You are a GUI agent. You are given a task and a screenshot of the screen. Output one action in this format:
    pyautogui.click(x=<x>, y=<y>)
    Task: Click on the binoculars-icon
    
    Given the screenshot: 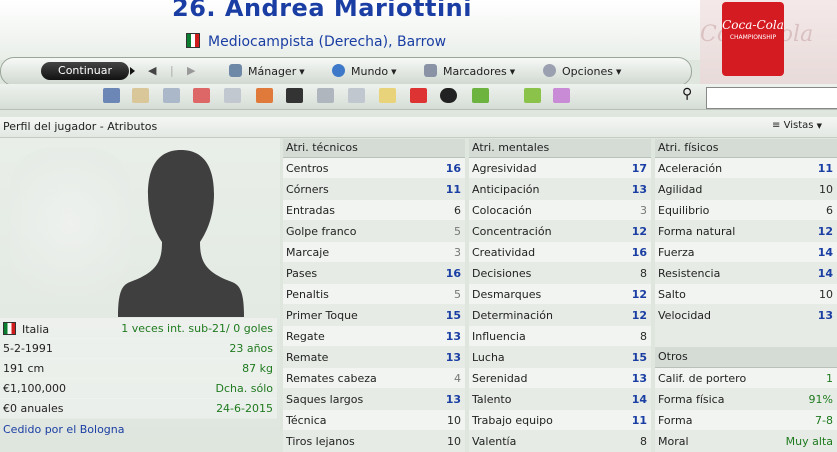 What is the action you would take?
    pyautogui.click(x=448, y=95)
    